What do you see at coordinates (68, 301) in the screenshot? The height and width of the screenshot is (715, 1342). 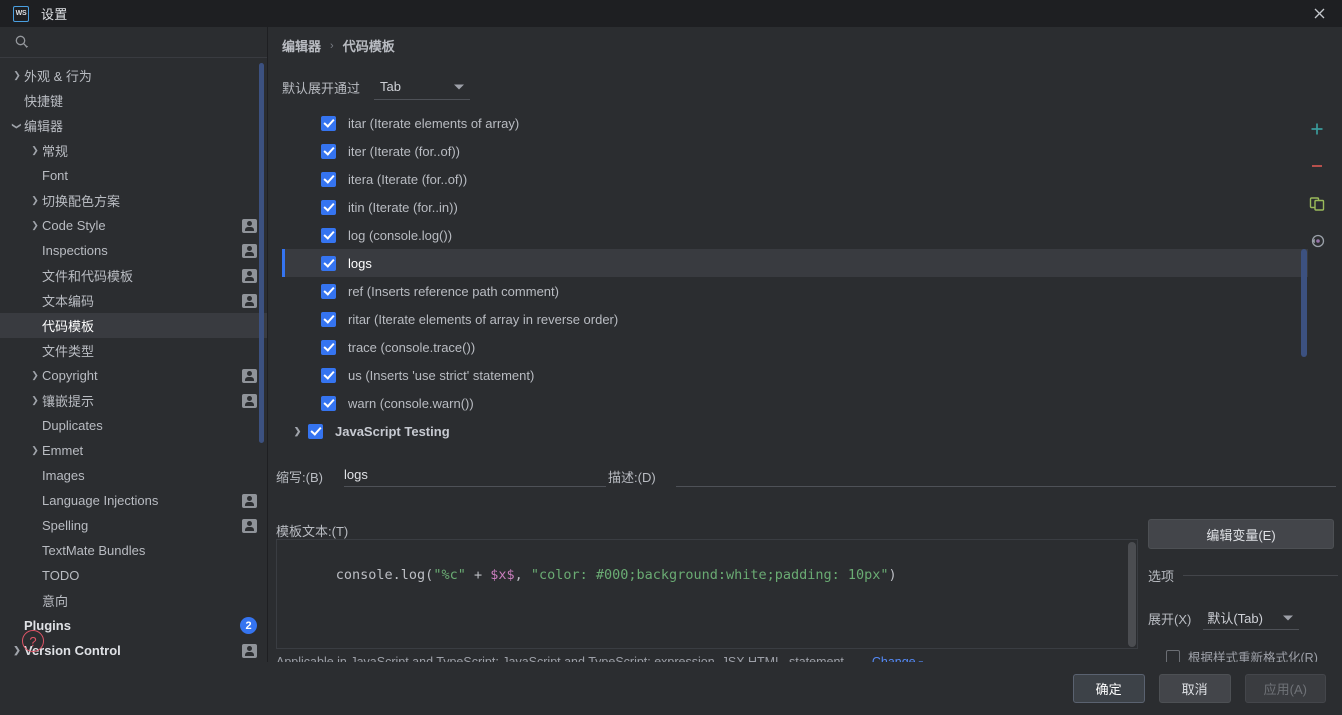 I see `sidebar-item-label: 文本编码` at bounding box center [68, 301].